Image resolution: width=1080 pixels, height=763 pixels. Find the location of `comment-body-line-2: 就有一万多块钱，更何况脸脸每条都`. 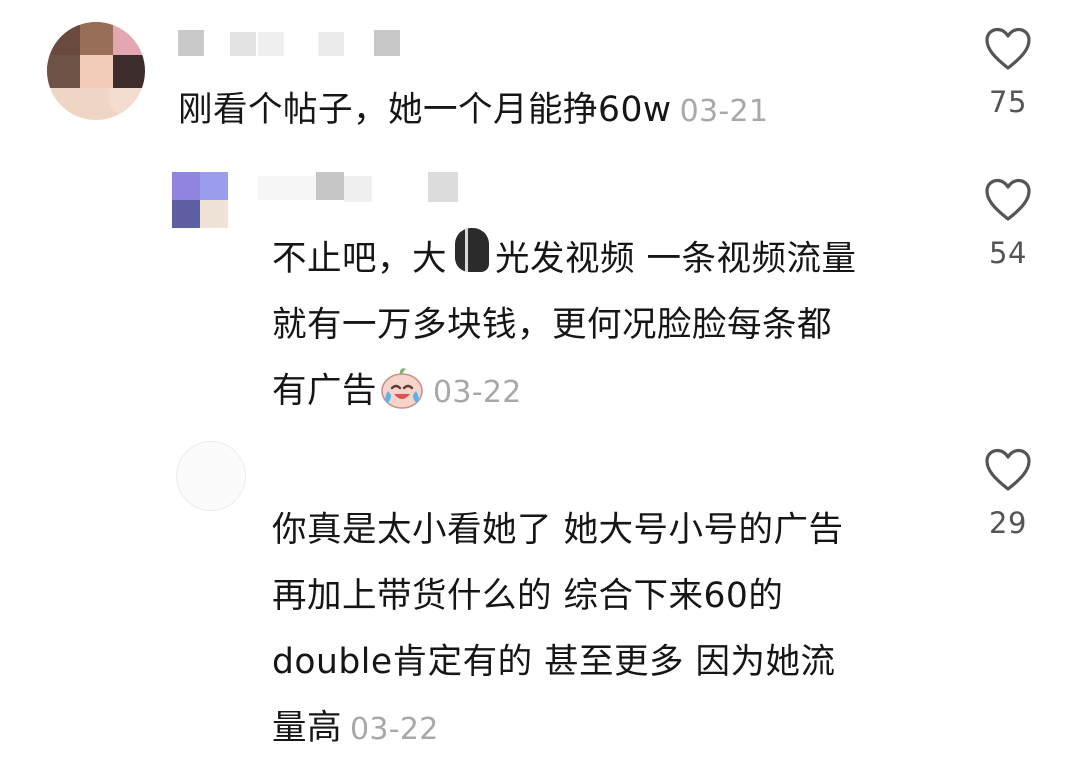

comment-body-line-2: 就有一万多块钱，更何况脸脸每条都 is located at coordinates (552, 325).